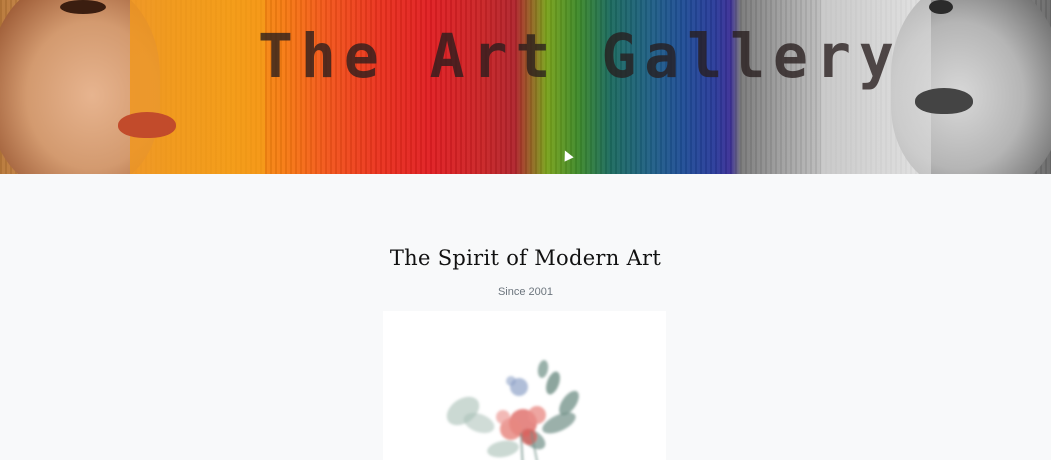  What do you see at coordinates (525, 258) in the screenshot?
I see `section-headline: The Spirit of Modern Art` at bounding box center [525, 258].